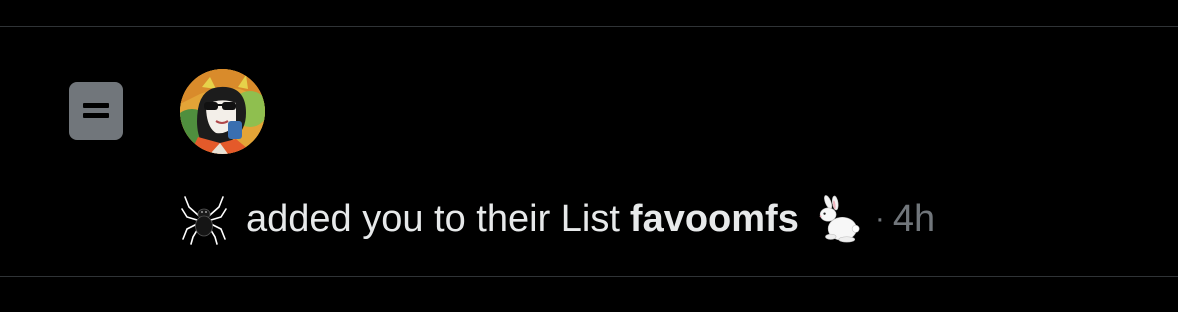  Describe the element at coordinates (589, 276) in the screenshot. I see `divider-bottom` at that location.